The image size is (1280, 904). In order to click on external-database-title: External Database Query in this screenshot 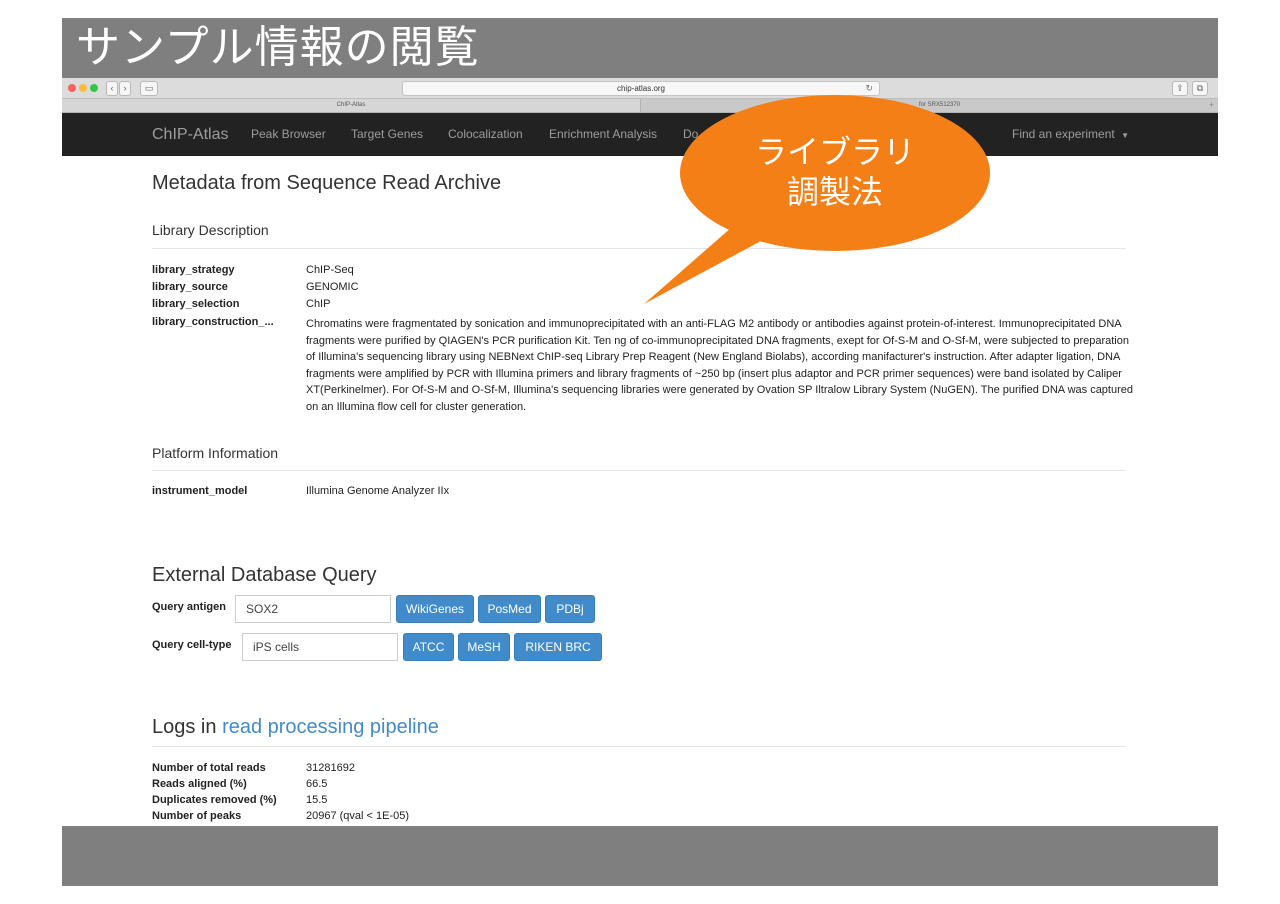, I will do `click(264, 575)`.